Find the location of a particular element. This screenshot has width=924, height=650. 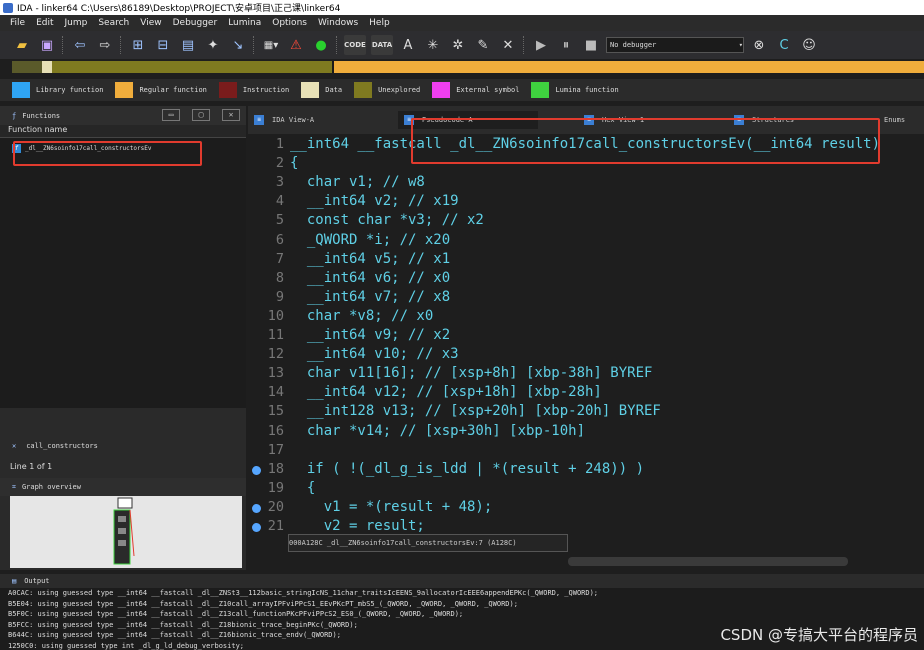

line-number: 4 is located at coordinates (279, 201).